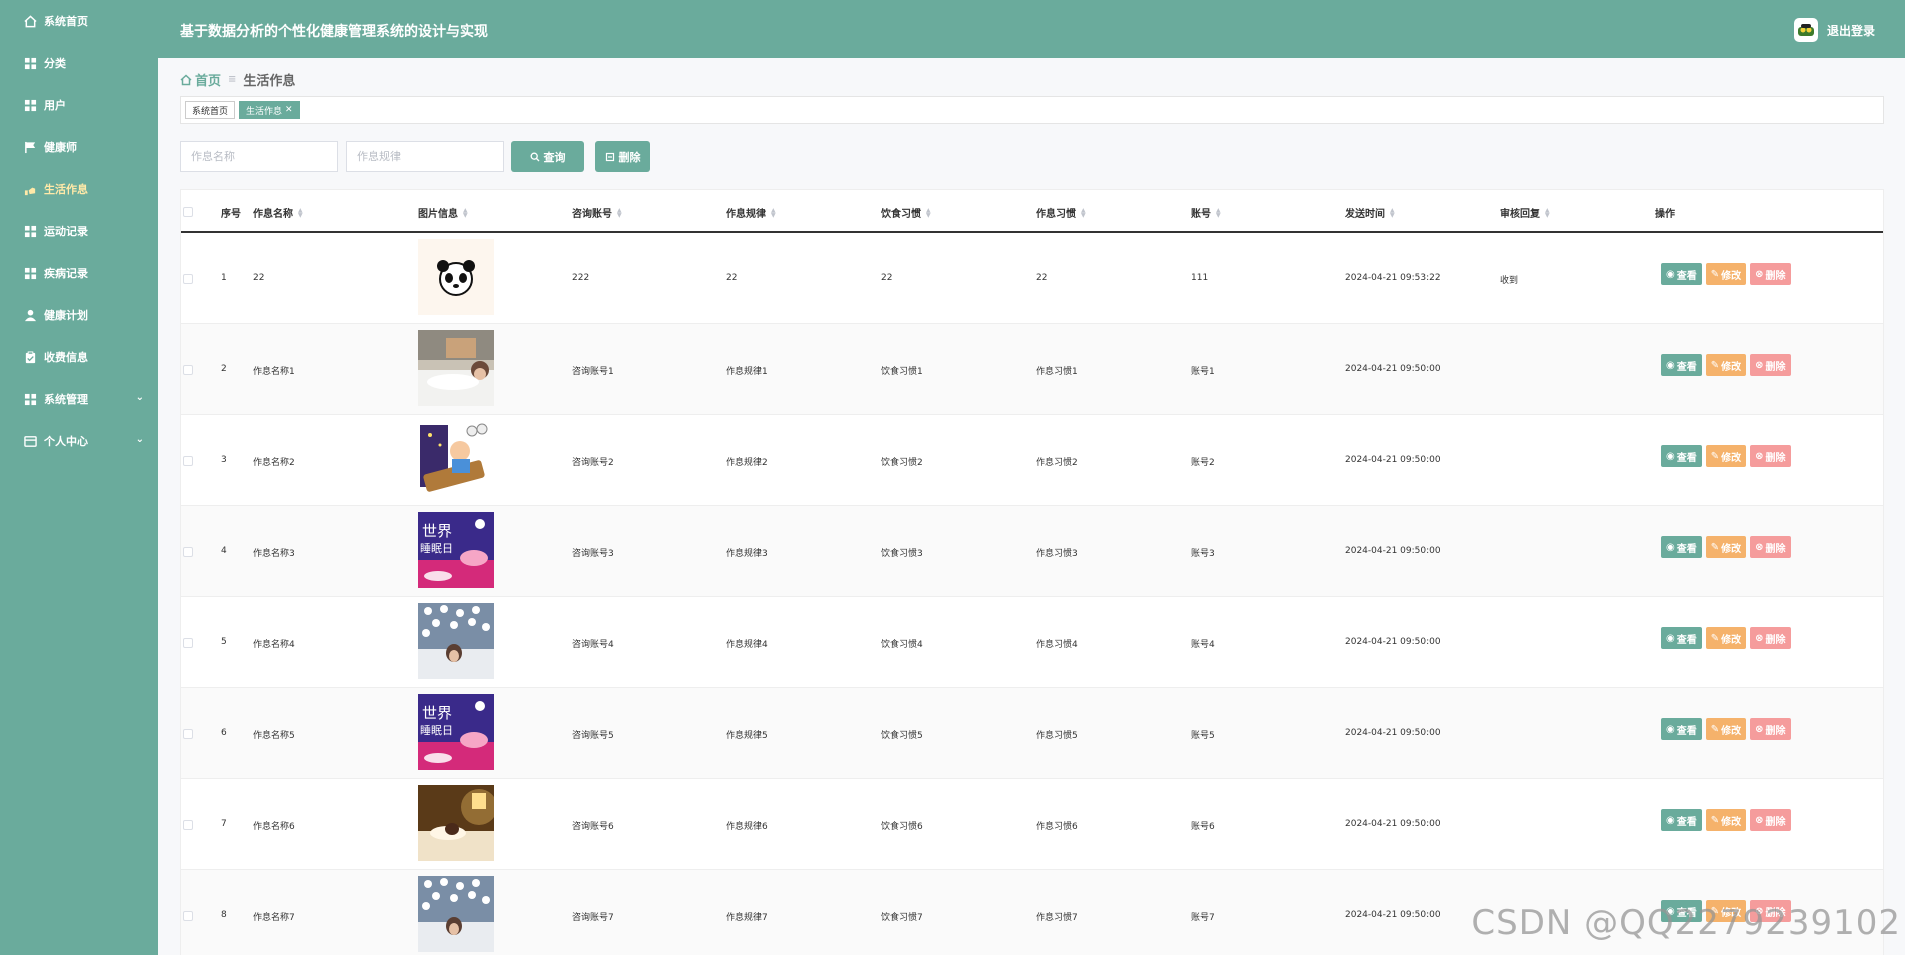 The height and width of the screenshot is (955, 1905). I want to click on sidebar-item: 收费信息, so click(79, 357).